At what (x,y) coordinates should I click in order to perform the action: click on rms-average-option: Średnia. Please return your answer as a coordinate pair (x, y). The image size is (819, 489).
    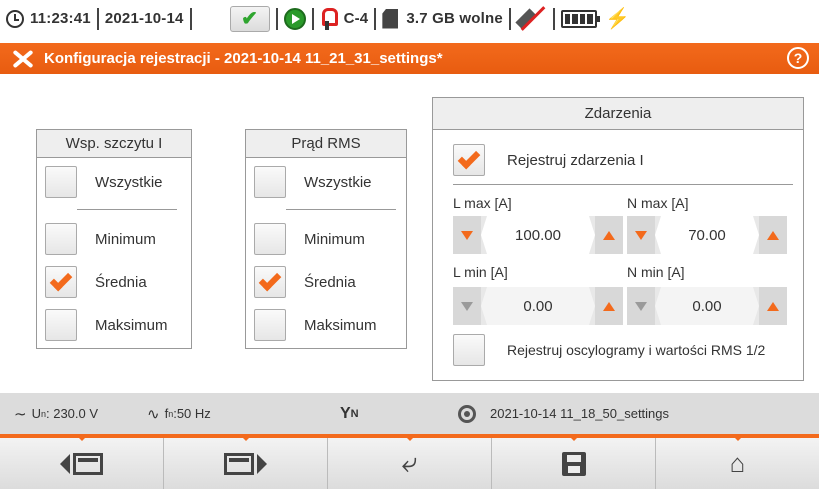
    Looking at the image, I should click on (305, 282).